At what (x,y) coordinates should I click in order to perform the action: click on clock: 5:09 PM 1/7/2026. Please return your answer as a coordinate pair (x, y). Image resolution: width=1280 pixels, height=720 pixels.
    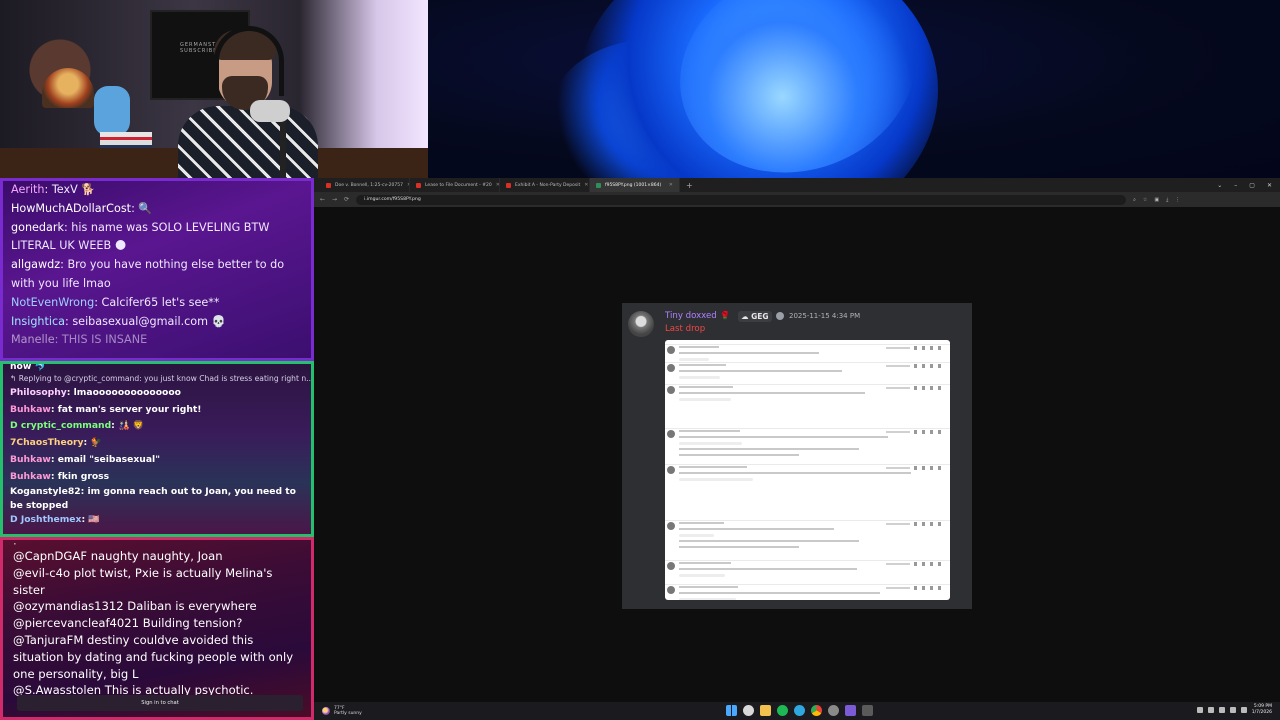
    Looking at the image, I should click on (1262, 710).